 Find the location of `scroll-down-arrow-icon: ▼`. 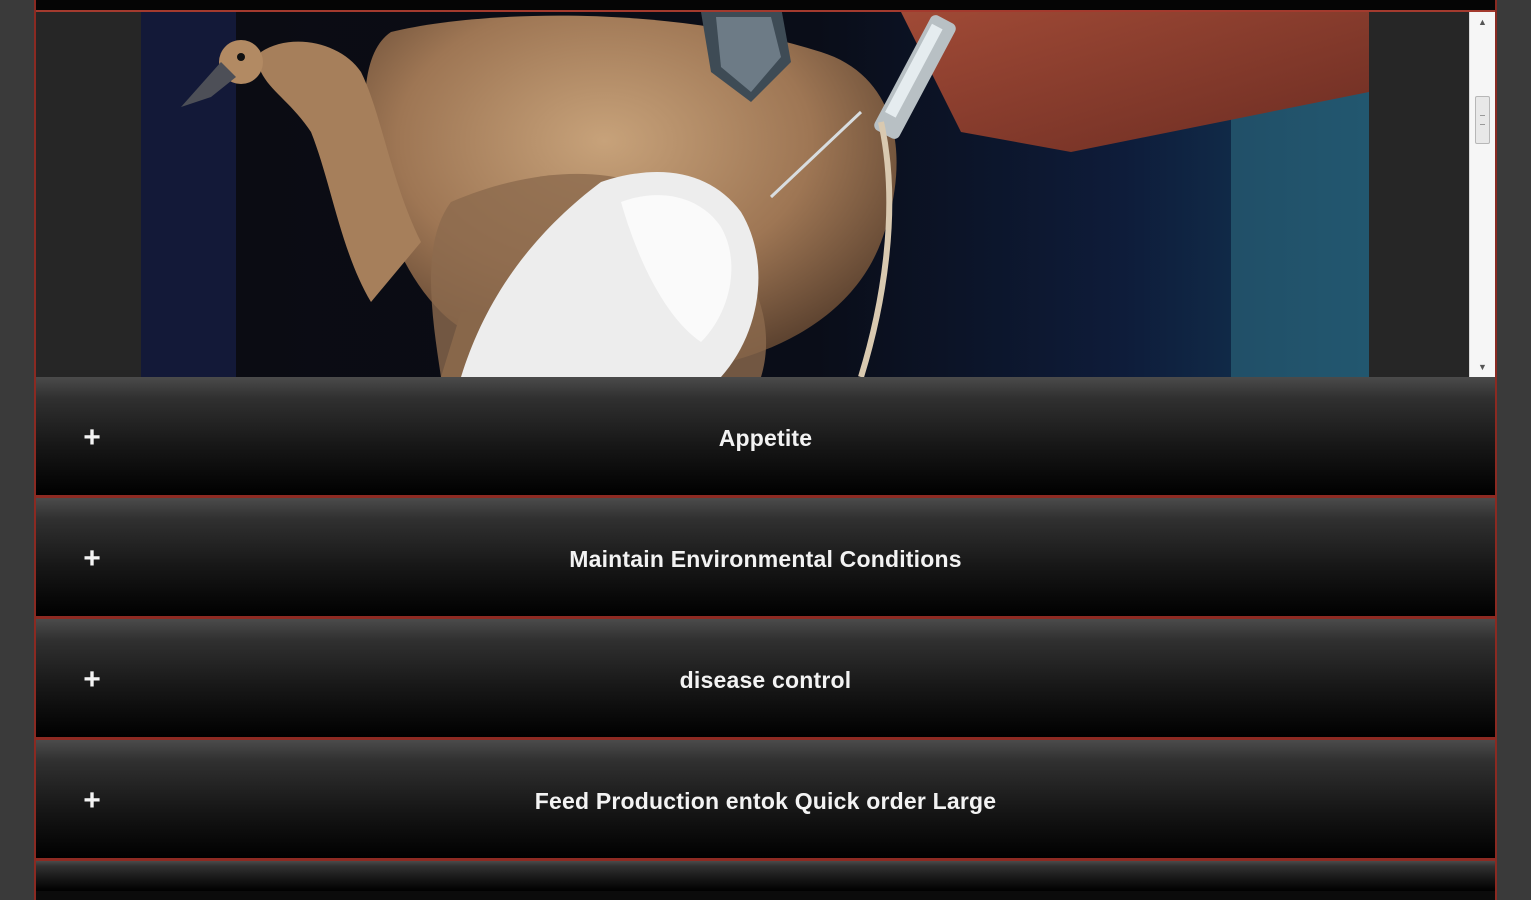

scroll-down-arrow-icon: ▼ is located at coordinates (1482, 367).